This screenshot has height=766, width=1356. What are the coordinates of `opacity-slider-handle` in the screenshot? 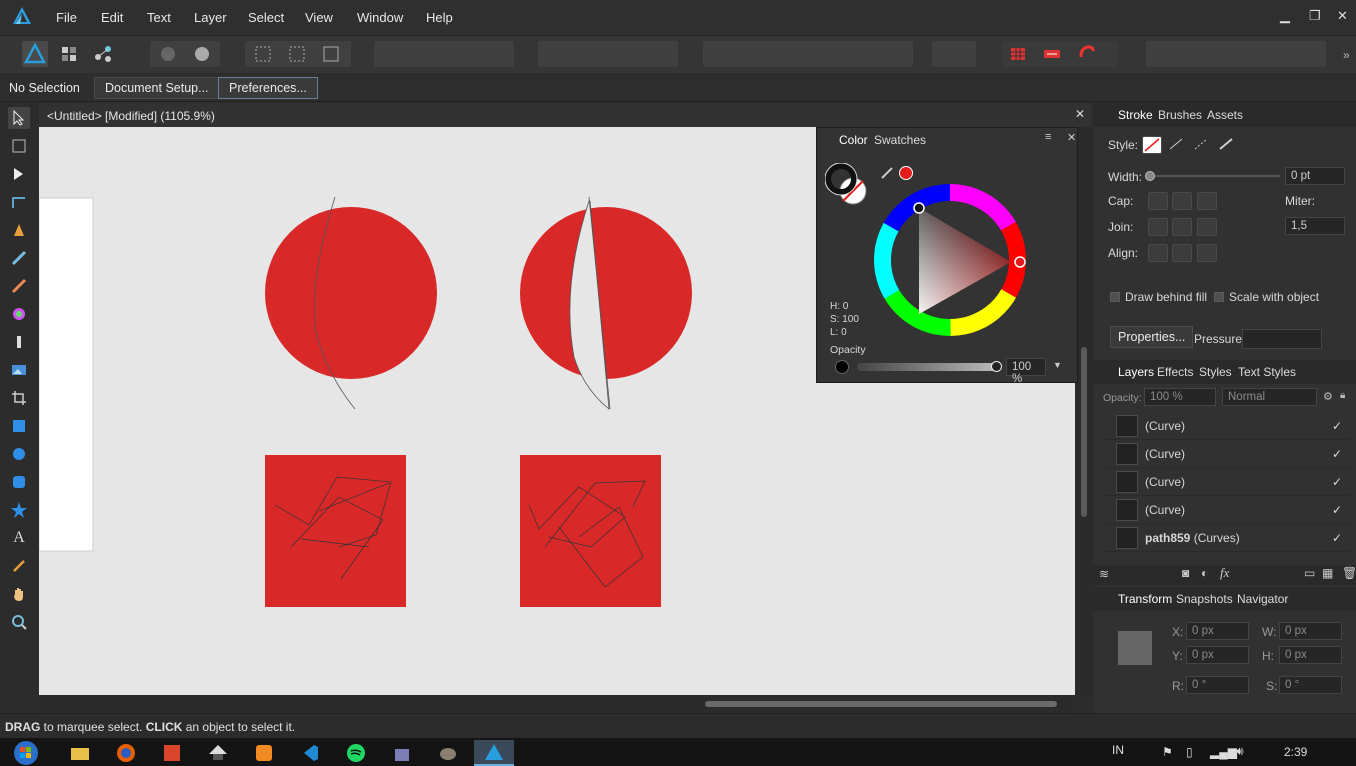 It's located at (996, 366).